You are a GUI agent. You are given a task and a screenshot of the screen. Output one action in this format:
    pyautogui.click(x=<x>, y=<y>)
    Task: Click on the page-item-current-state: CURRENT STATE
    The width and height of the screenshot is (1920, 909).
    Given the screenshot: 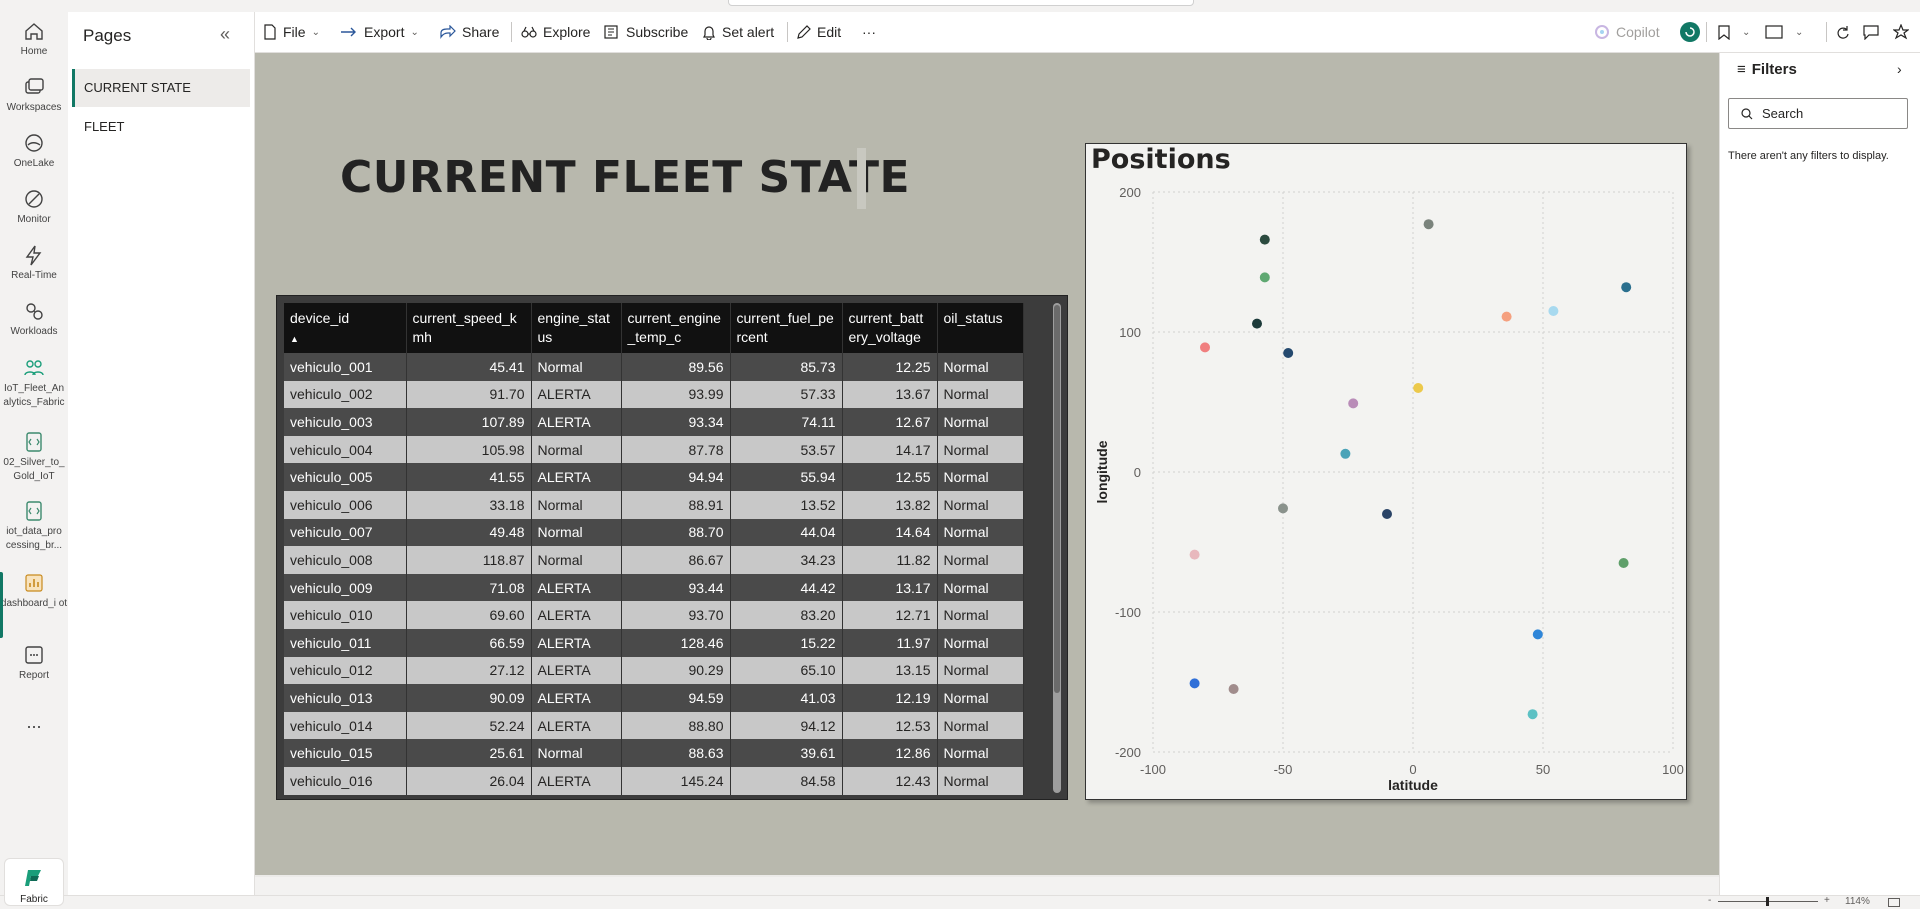 What is the action you would take?
    pyautogui.click(x=161, y=88)
    